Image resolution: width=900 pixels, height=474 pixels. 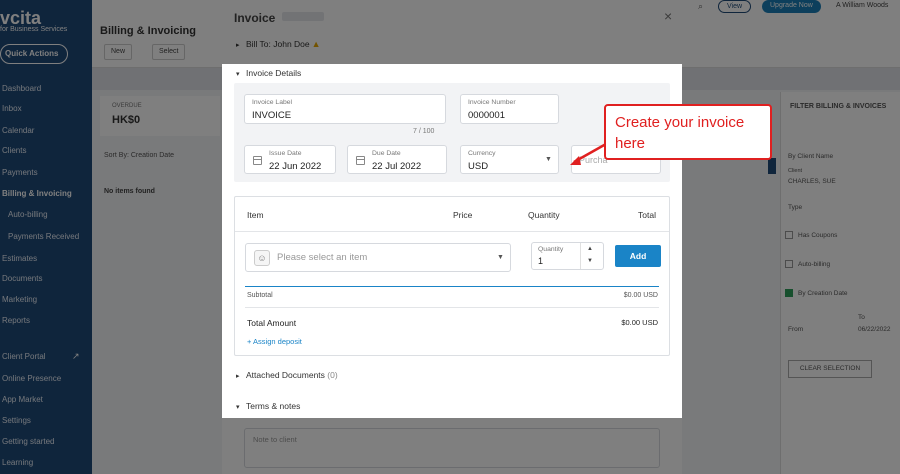 What do you see at coordinates (509, 109) in the screenshot?
I see `invoice-number-field: Invoice Number 0000001` at bounding box center [509, 109].